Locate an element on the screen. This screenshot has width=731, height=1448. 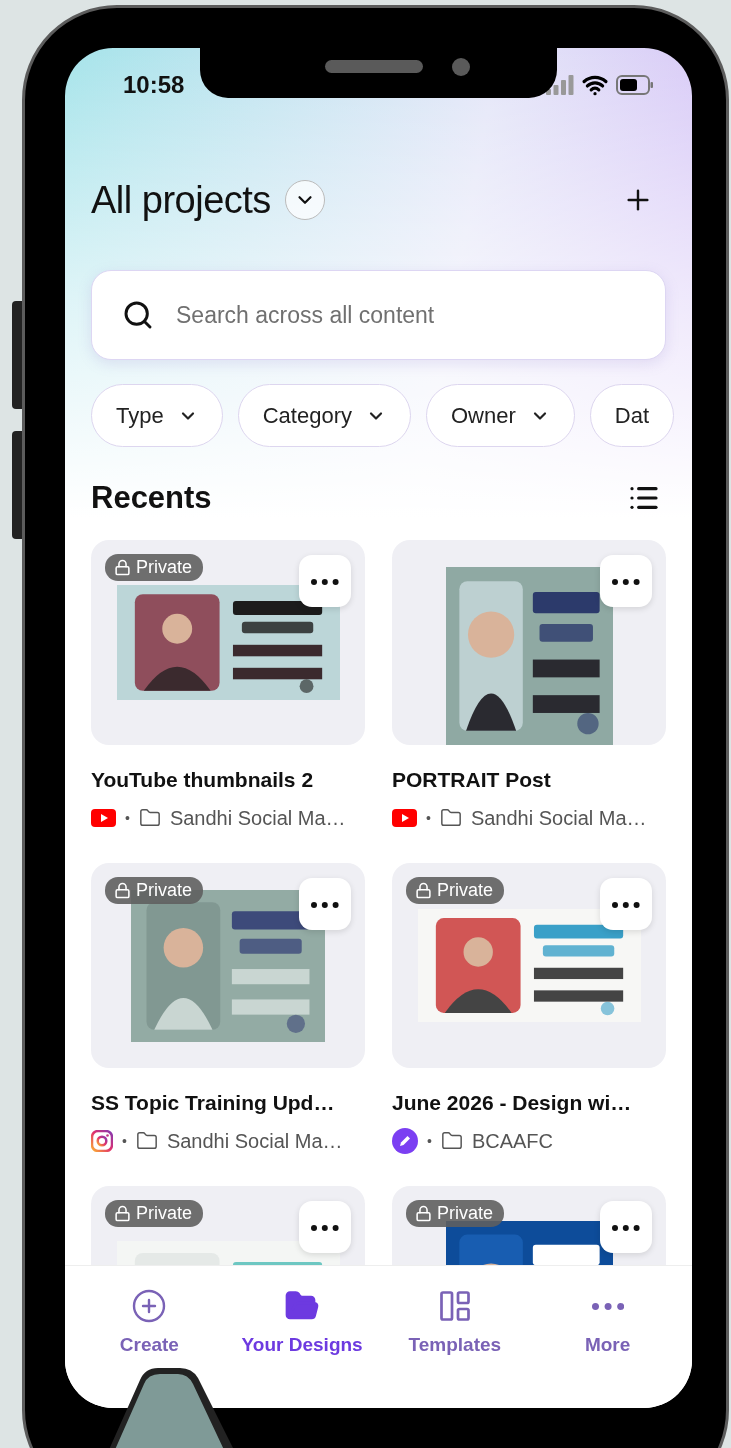
camera-icon is located at coordinates (102, 1141).